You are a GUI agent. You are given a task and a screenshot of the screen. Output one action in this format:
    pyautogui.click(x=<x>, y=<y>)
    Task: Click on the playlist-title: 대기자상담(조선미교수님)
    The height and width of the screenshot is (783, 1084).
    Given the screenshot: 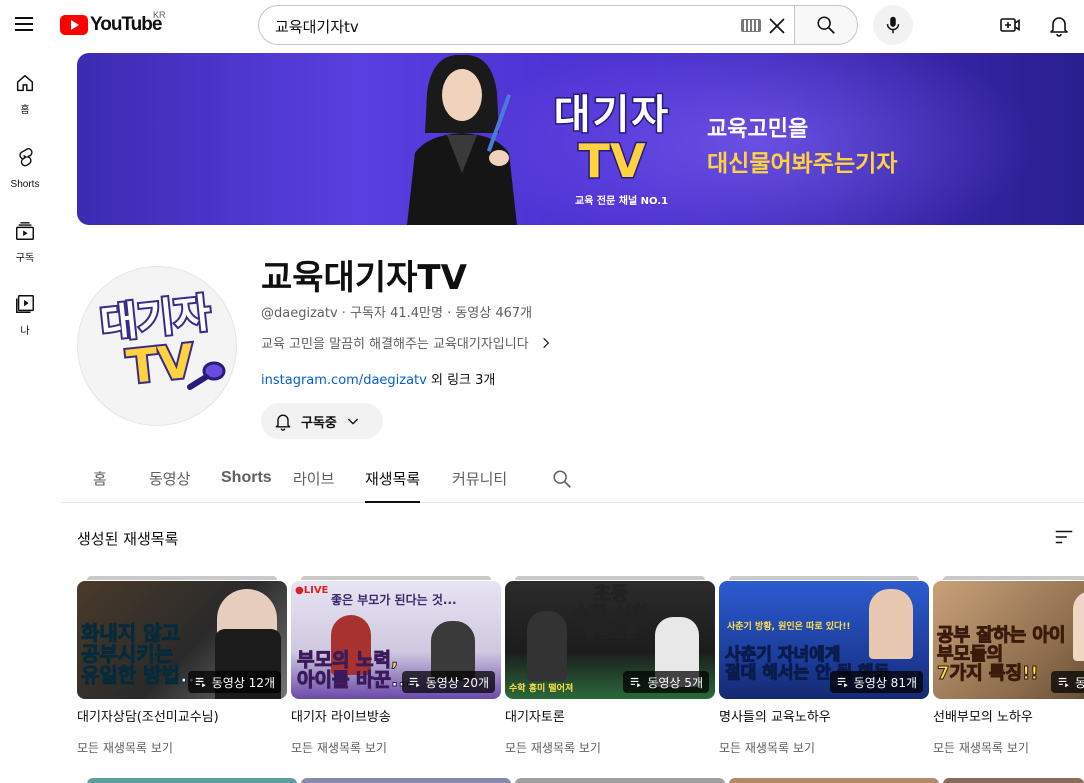 What is the action you would take?
    pyautogui.click(x=148, y=715)
    